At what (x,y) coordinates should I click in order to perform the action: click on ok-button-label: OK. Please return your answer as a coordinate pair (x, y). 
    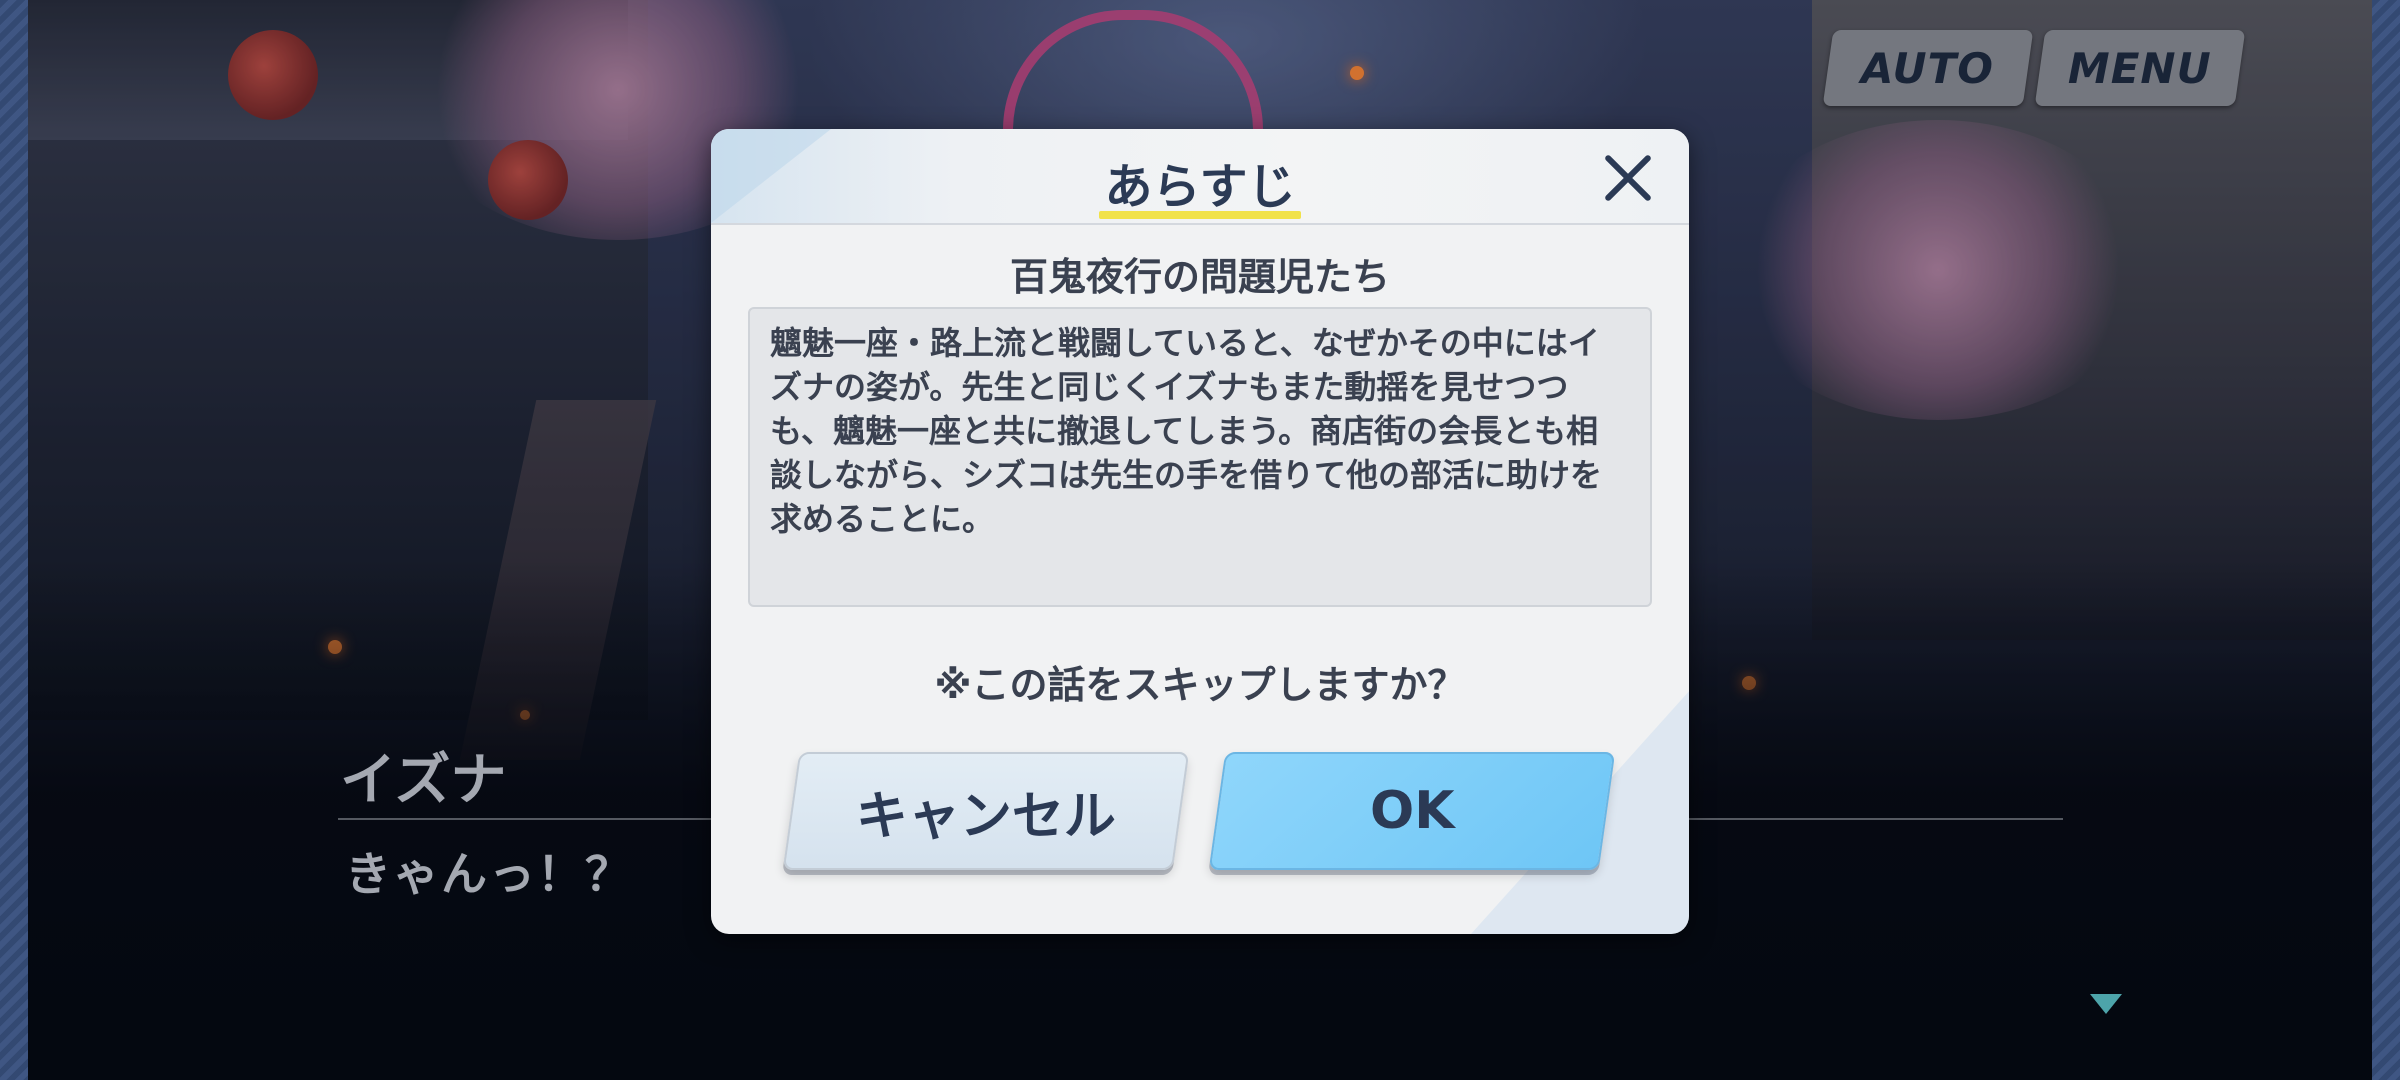
    Looking at the image, I should click on (1412, 811).